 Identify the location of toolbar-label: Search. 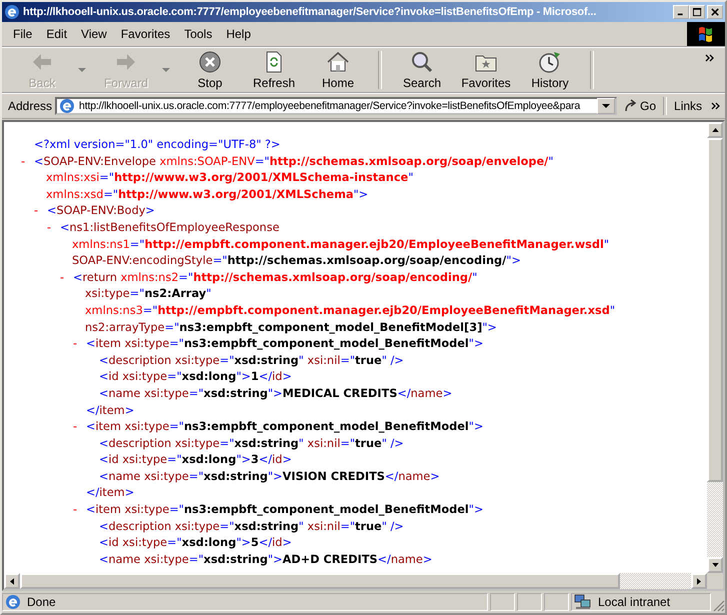
(422, 83).